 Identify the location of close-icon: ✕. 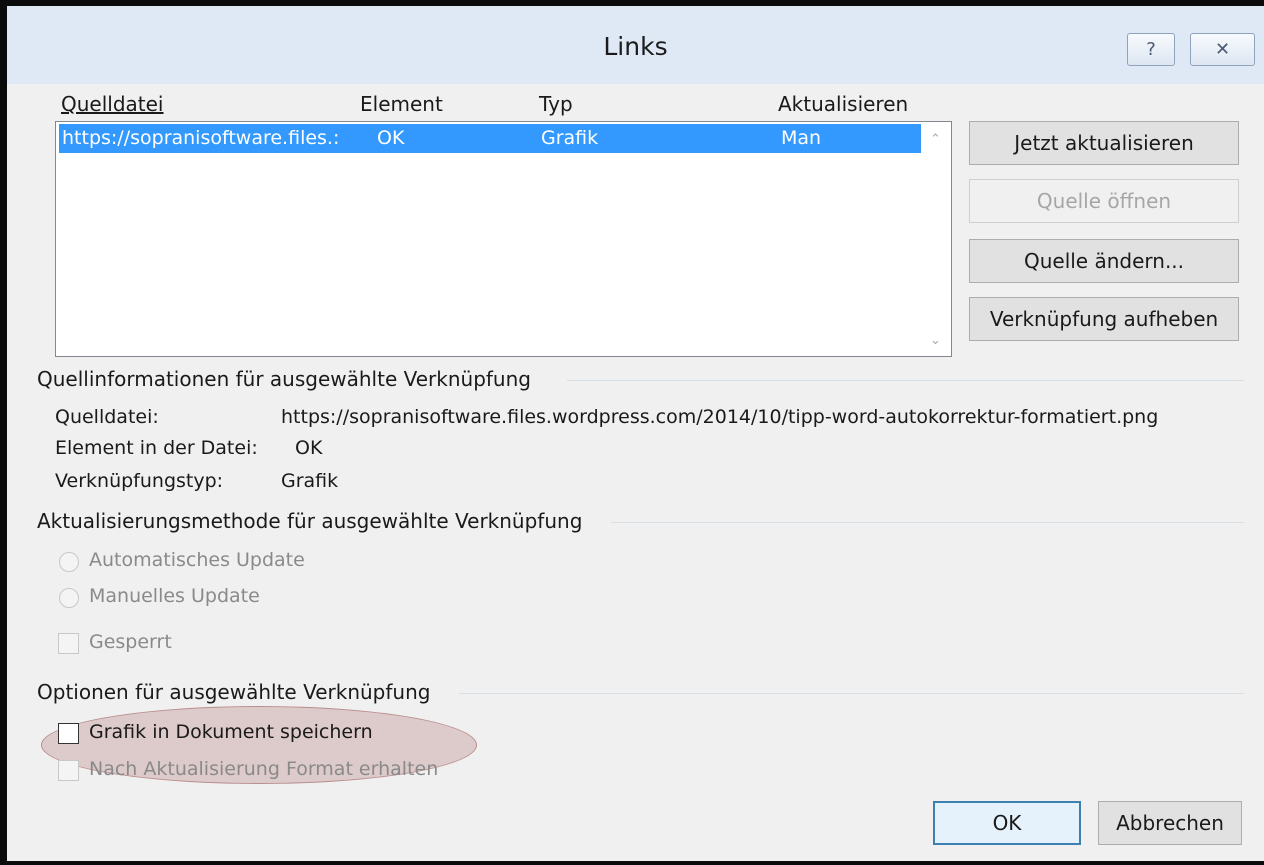
(1222, 49).